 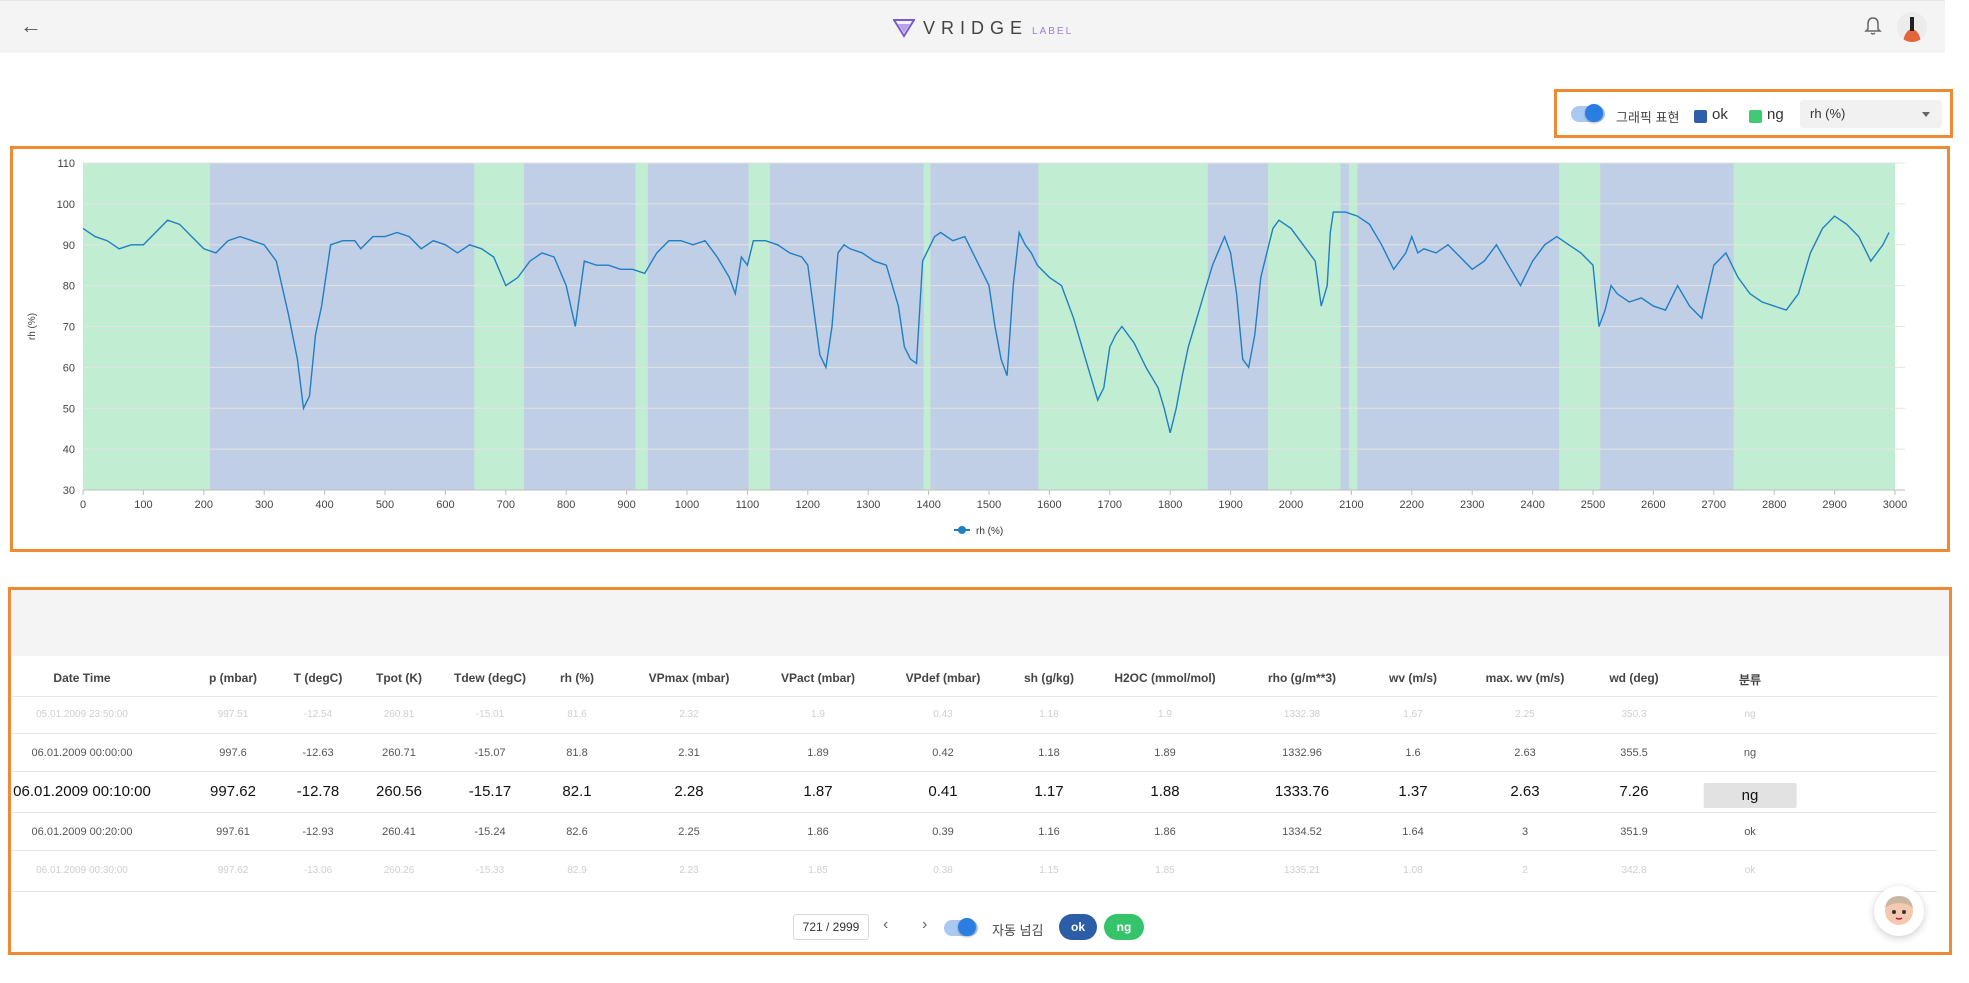 What do you see at coordinates (1412, 505) in the screenshot?
I see `x-tick-label: 2200` at bounding box center [1412, 505].